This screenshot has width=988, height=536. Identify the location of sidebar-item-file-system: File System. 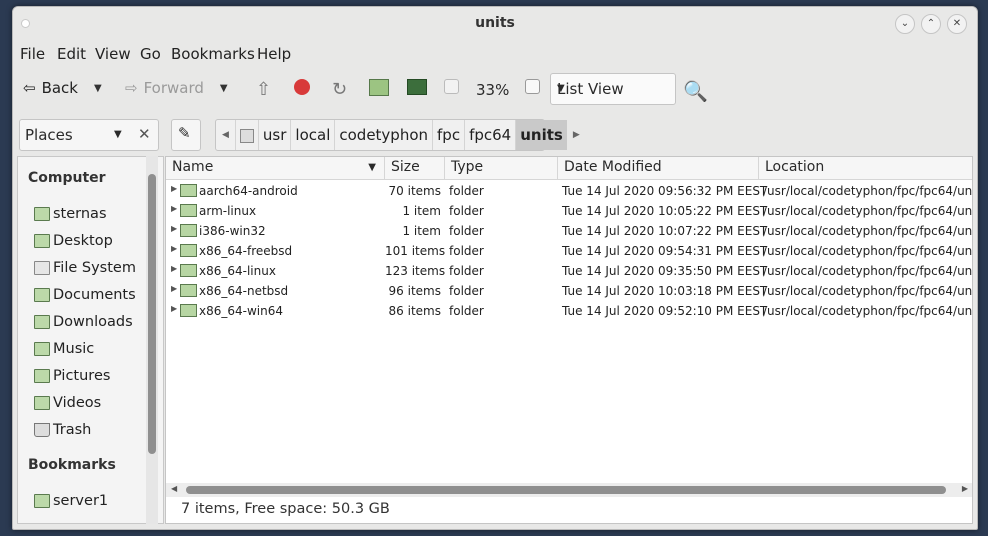
(85, 268).